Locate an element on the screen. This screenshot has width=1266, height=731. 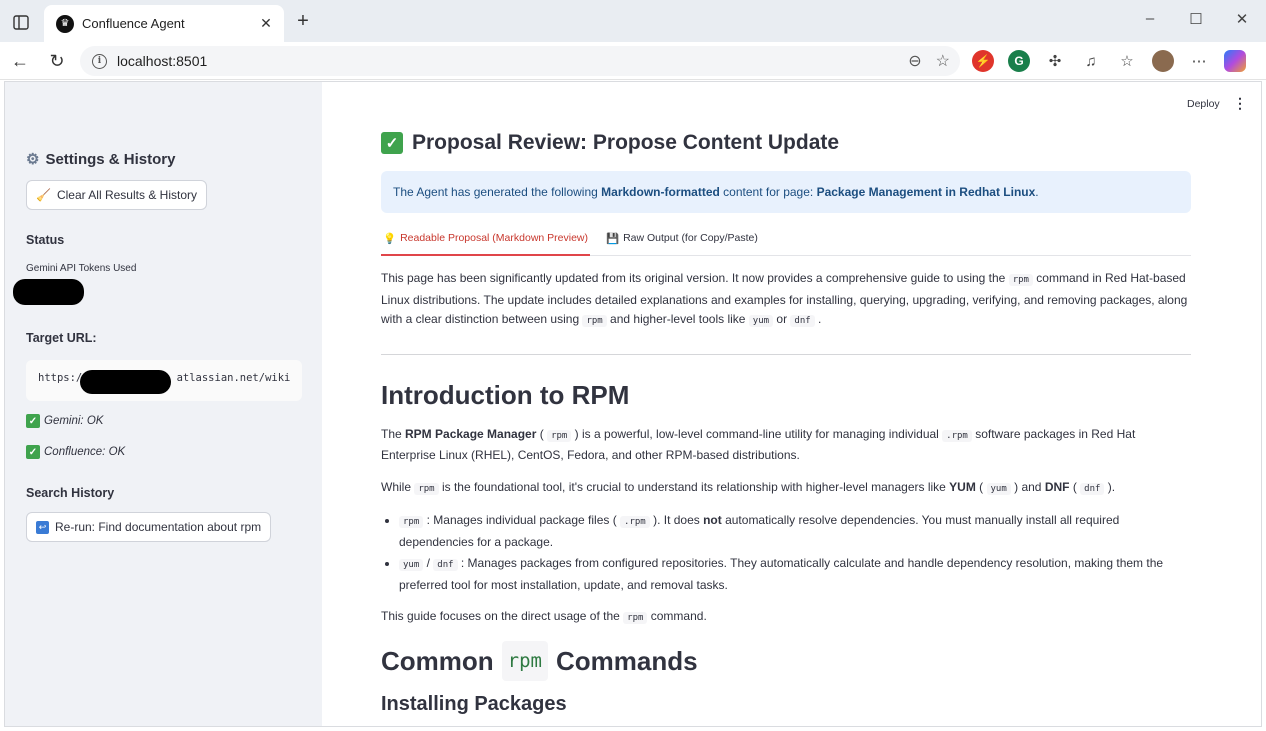
heading-common-commands: Common rpm Commands is located at coordinates (786, 660).